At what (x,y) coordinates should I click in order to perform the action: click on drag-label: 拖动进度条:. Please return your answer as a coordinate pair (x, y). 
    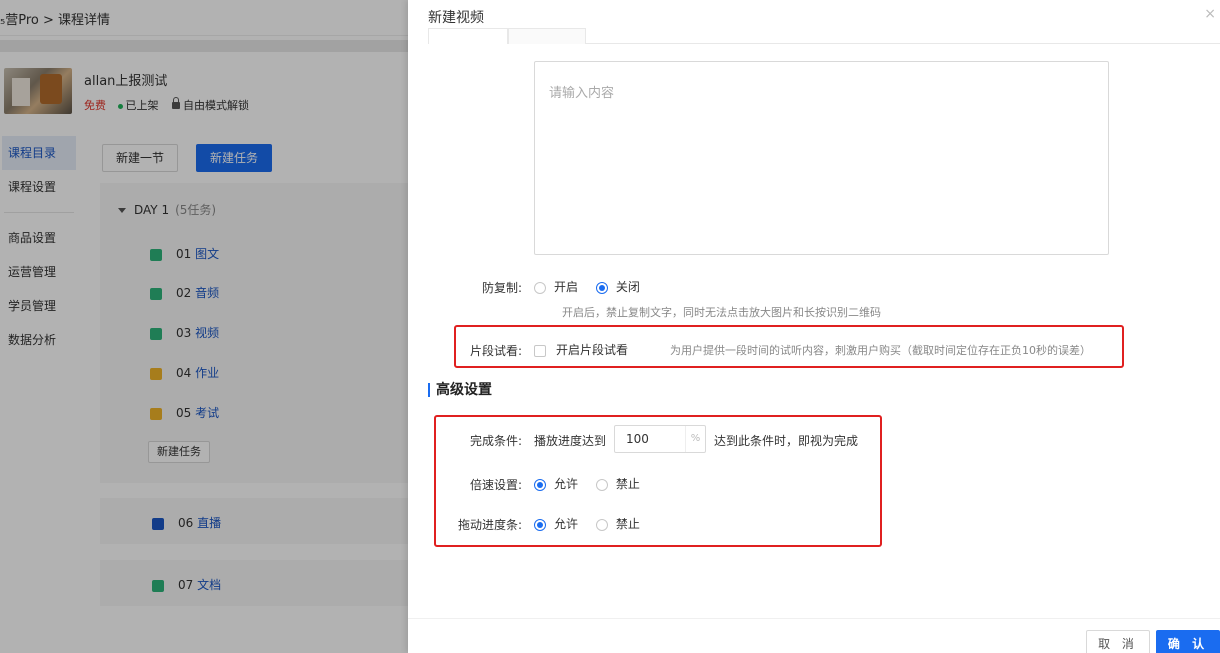
    Looking at the image, I should click on (489, 525).